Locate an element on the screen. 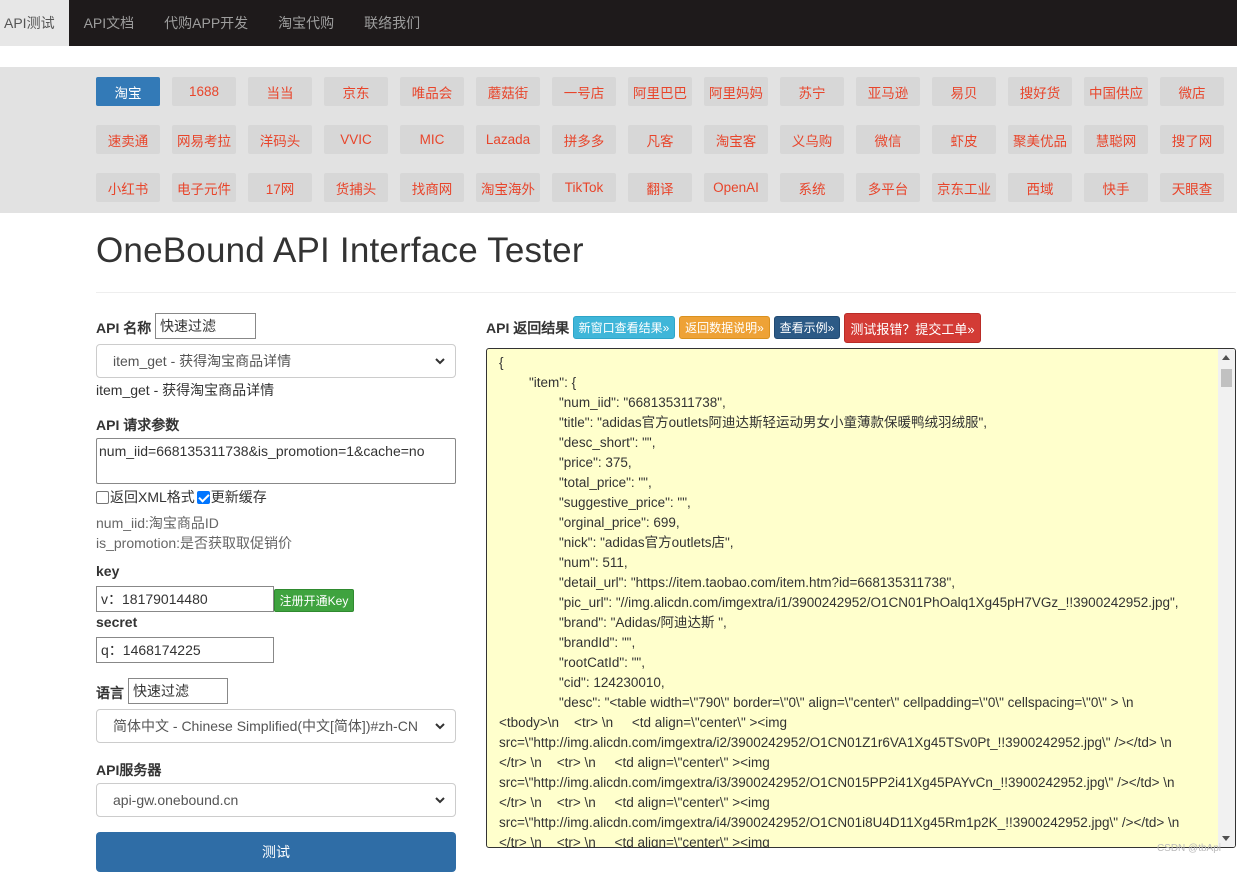  platform-button: 17网 is located at coordinates (280, 187).